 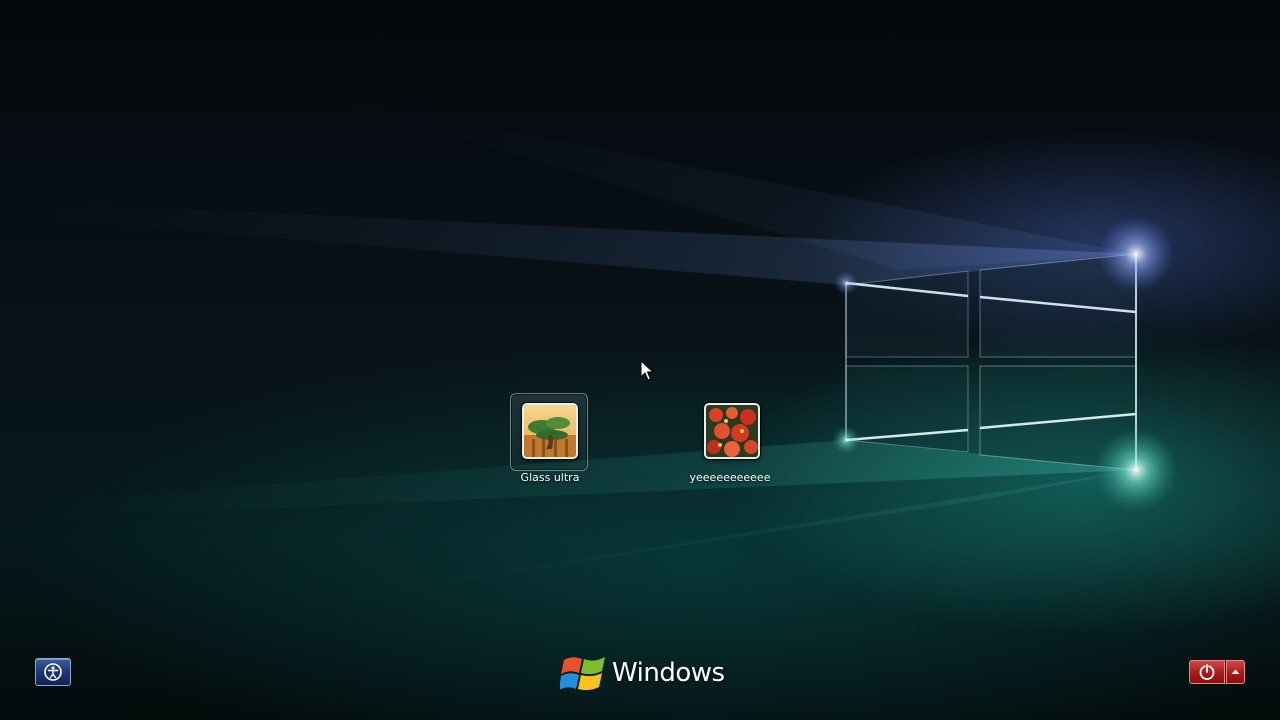 I want to click on windows-branding: Windows, so click(x=645, y=672).